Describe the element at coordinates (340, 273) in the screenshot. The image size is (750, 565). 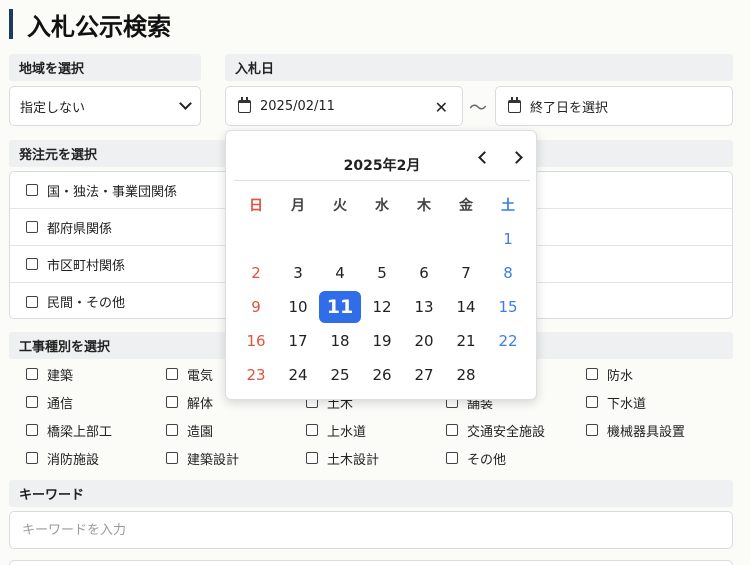
I see `calendar-day: 4` at that location.